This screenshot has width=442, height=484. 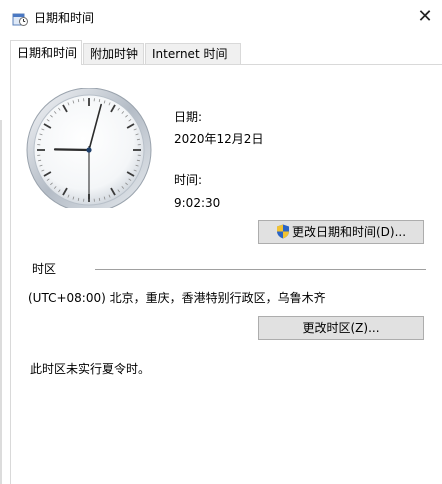 I want to click on time-value: 9:02:30, so click(x=197, y=203).